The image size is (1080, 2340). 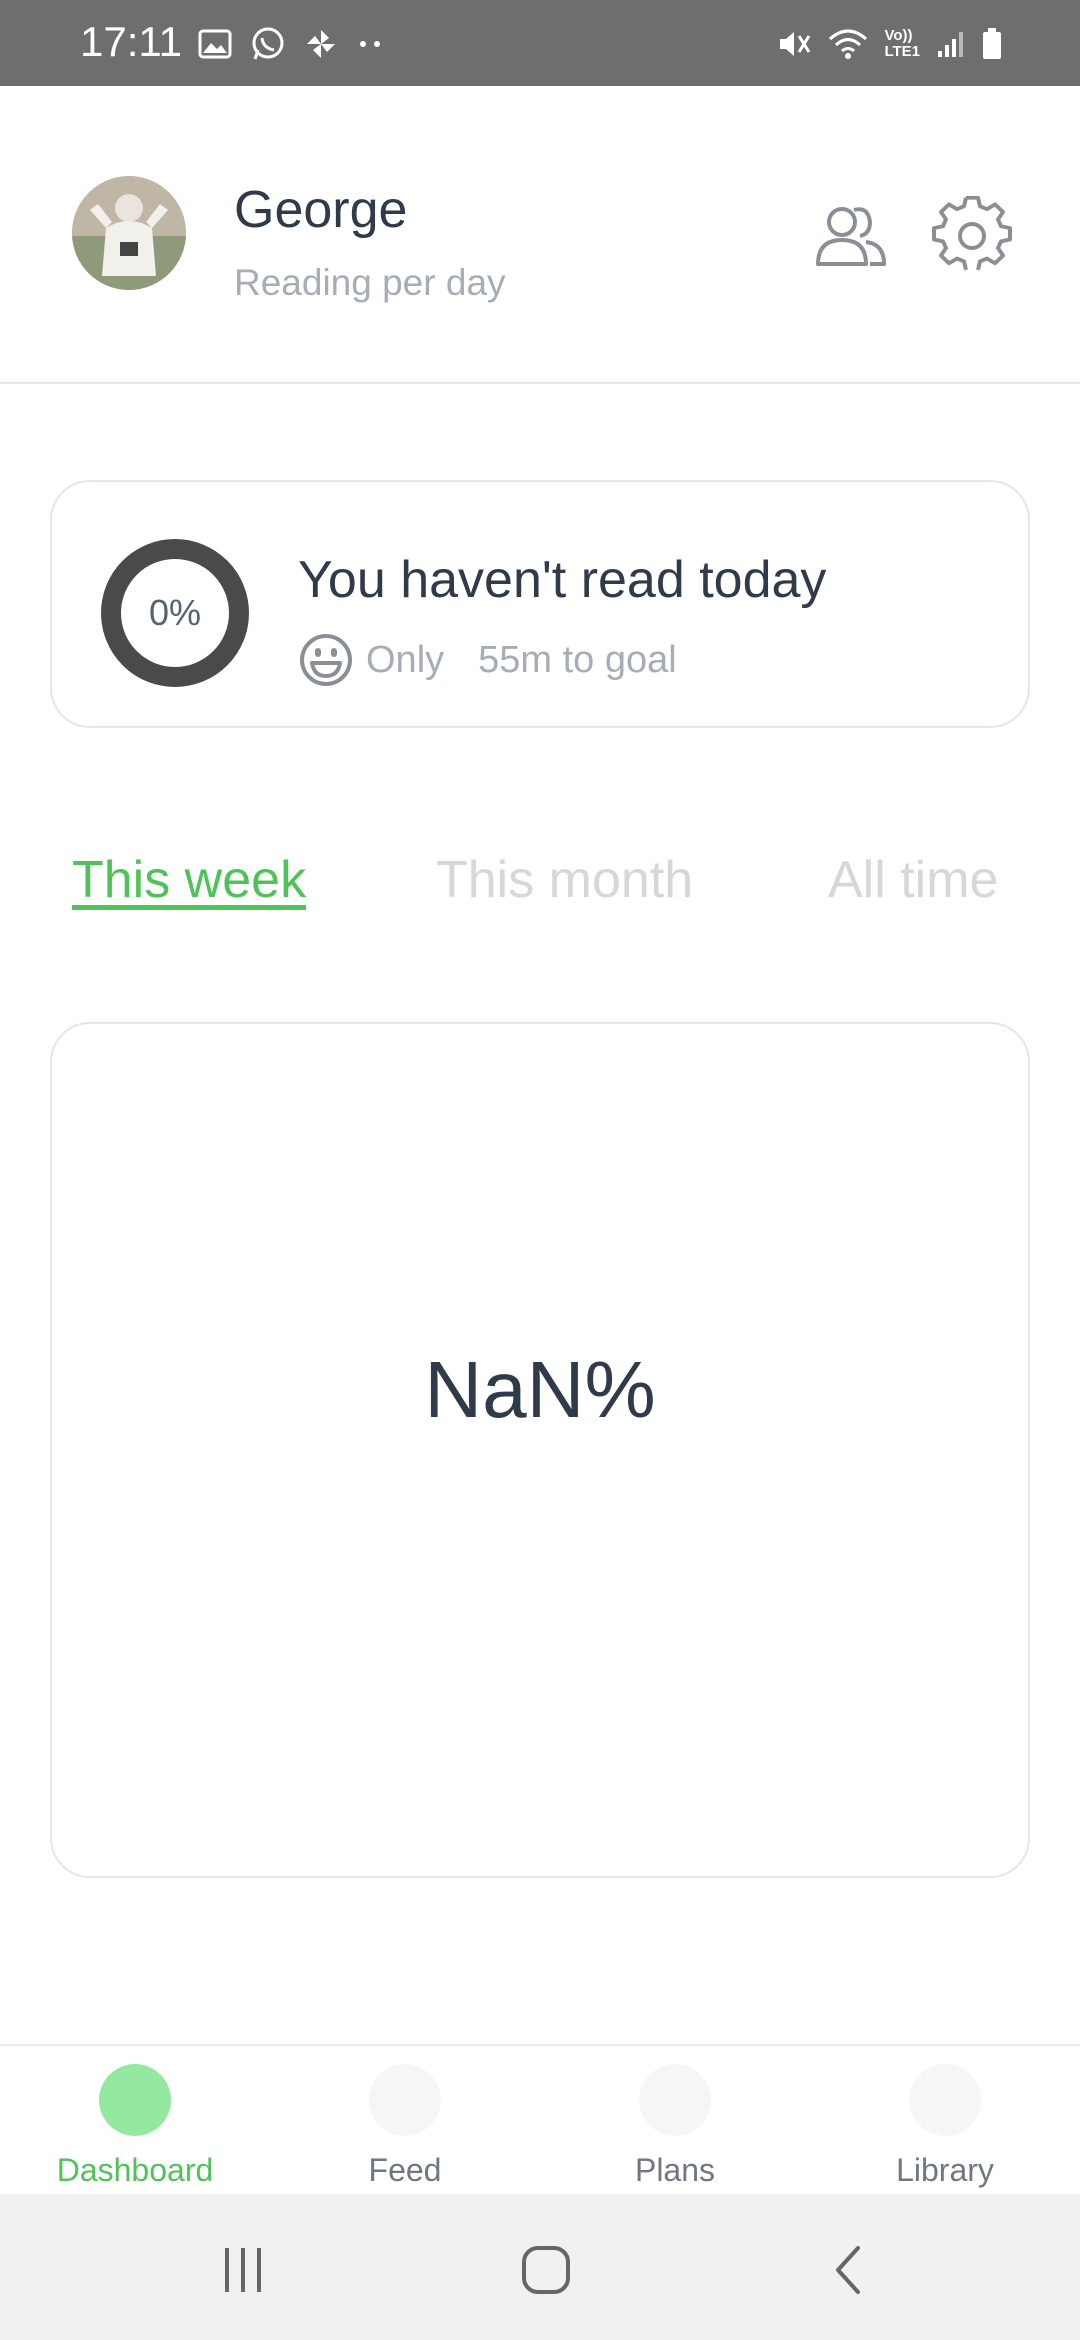 I want to click on user-subtitle: Reading per day, so click(x=370, y=282).